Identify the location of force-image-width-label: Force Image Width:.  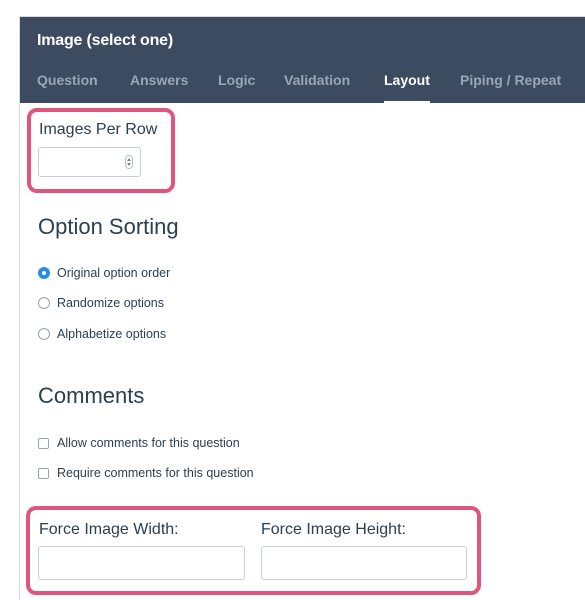
(109, 529).